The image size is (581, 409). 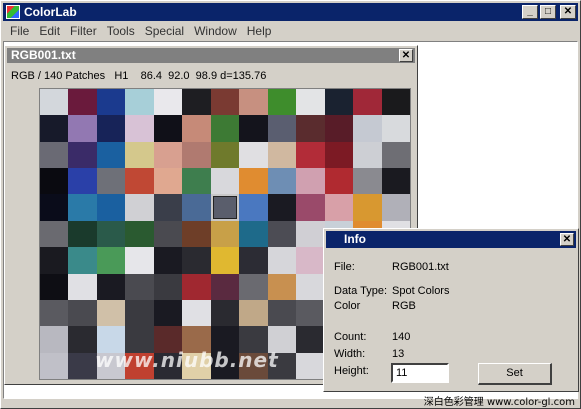 What do you see at coordinates (19, 31) in the screenshot?
I see `menu-file: File` at bounding box center [19, 31].